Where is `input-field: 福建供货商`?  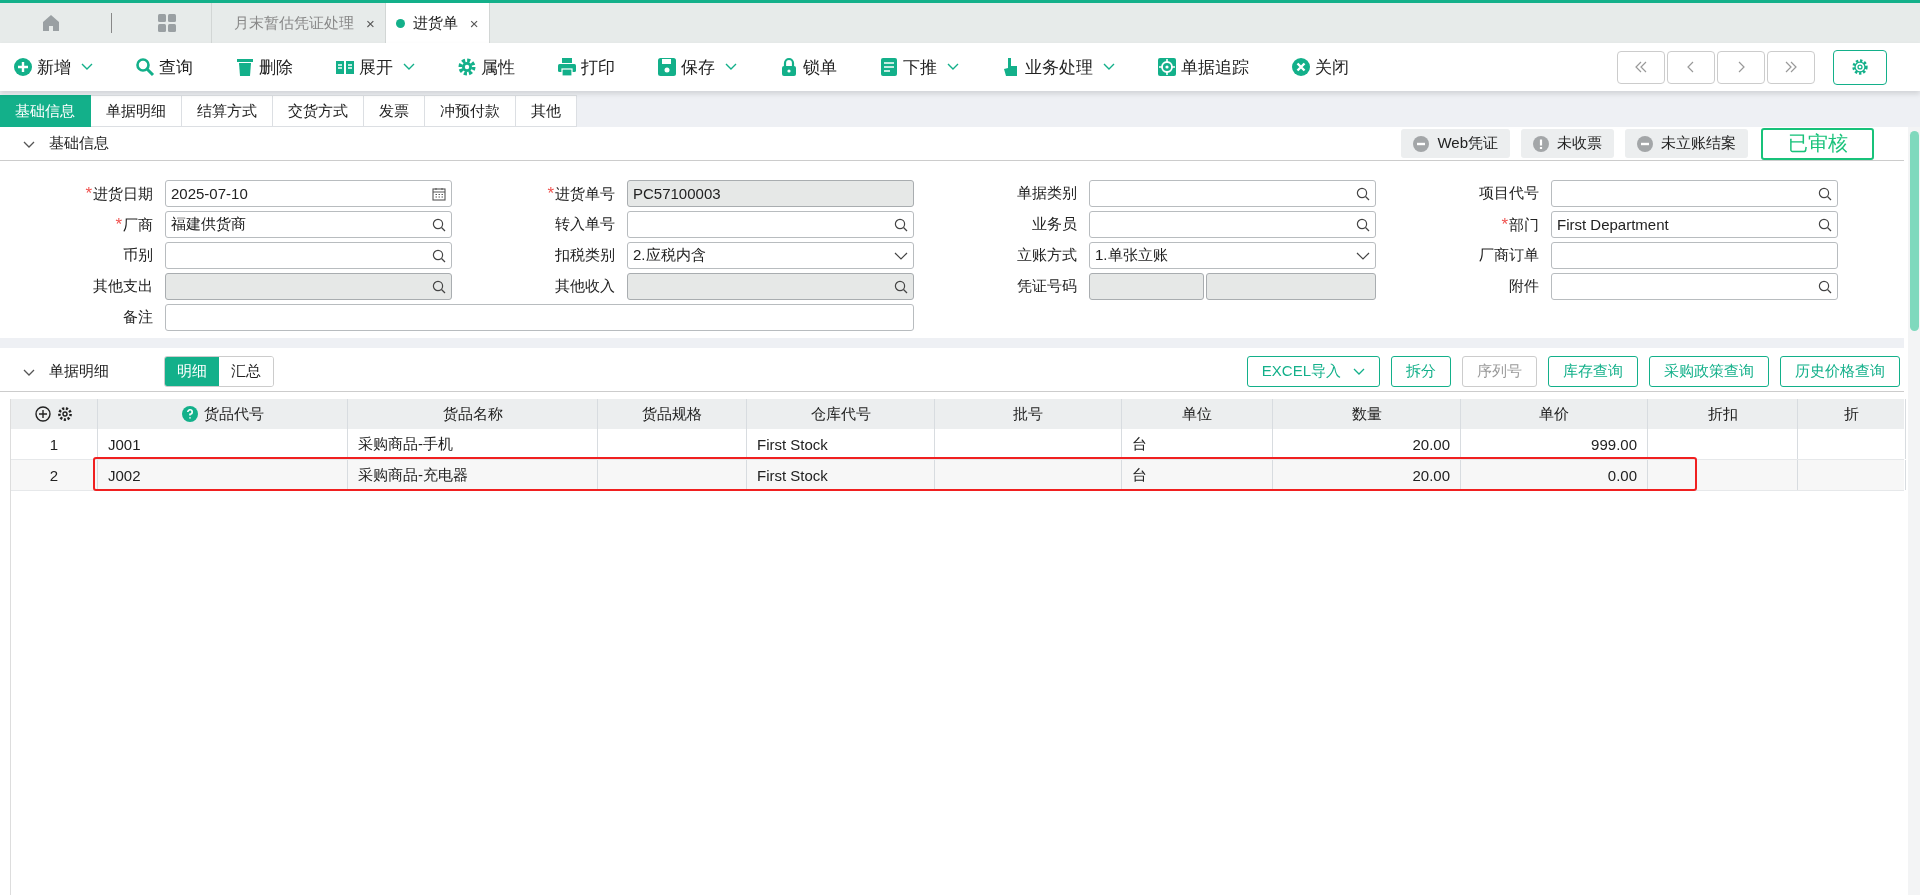
input-field: 福建供货商 is located at coordinates (308, 224).